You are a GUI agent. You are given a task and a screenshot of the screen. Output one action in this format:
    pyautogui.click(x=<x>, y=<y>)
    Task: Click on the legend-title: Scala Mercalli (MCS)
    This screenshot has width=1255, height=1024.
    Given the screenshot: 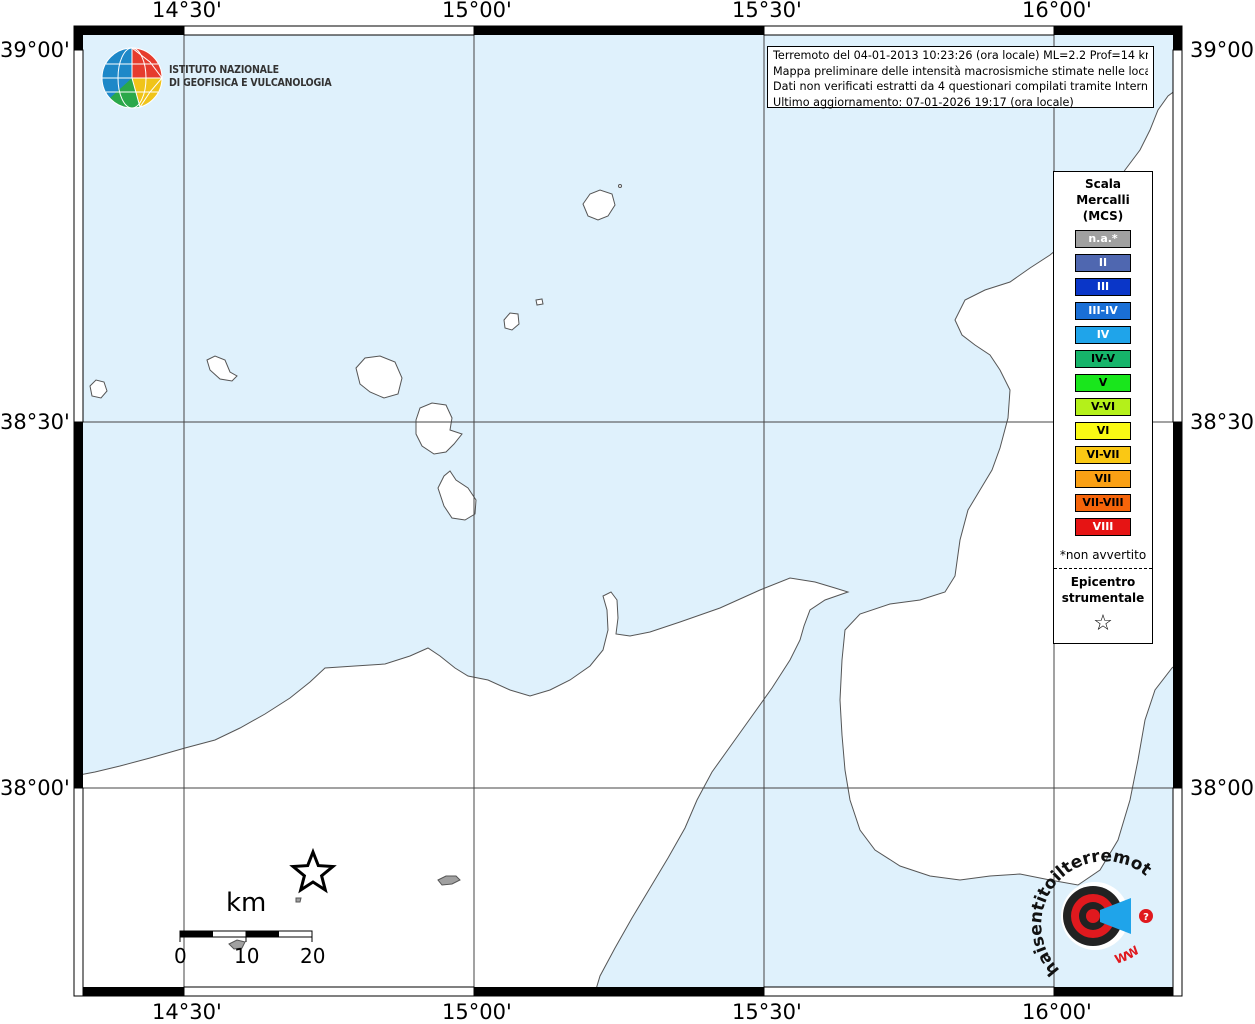 What is the action you would take?
    pyautogui.click(x=1103, y=200)
    